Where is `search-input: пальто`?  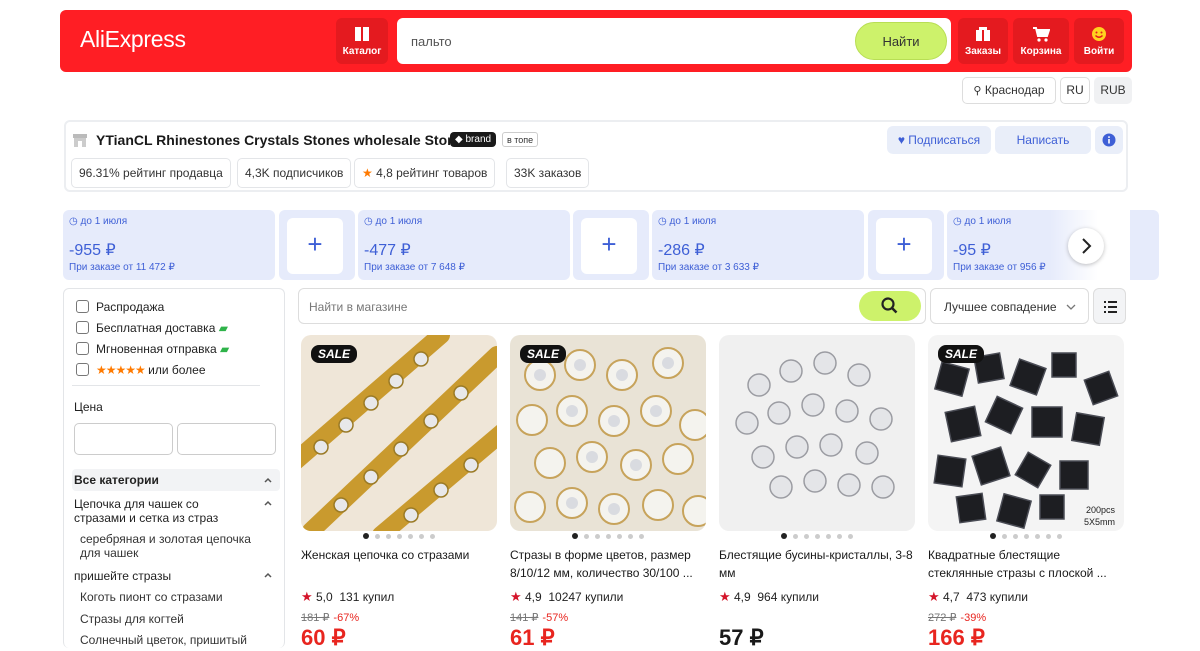 search-input: пальто is located at coordinates (431, 41).